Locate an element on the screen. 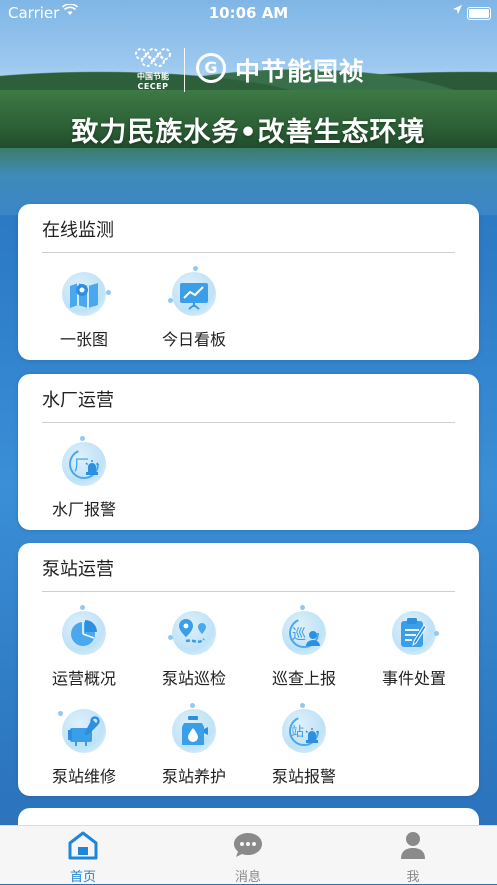 The height and width of the screenshot is (885, 497). section-title: 泵站运营 is located at coordinates (78, 569).